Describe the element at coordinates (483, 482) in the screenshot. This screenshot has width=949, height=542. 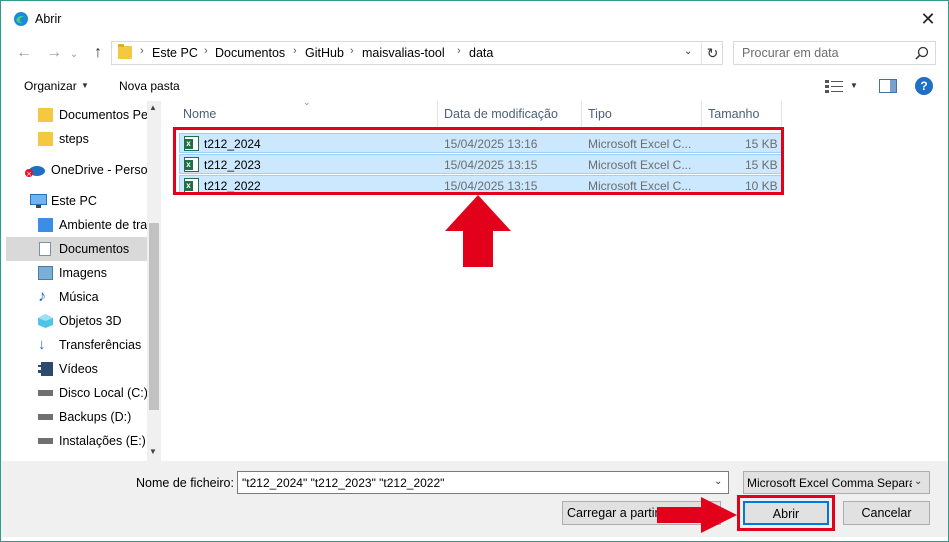
I see `filename-field: "t212_2024" "t212_2023" "t212_2022" ⌄` at that location.